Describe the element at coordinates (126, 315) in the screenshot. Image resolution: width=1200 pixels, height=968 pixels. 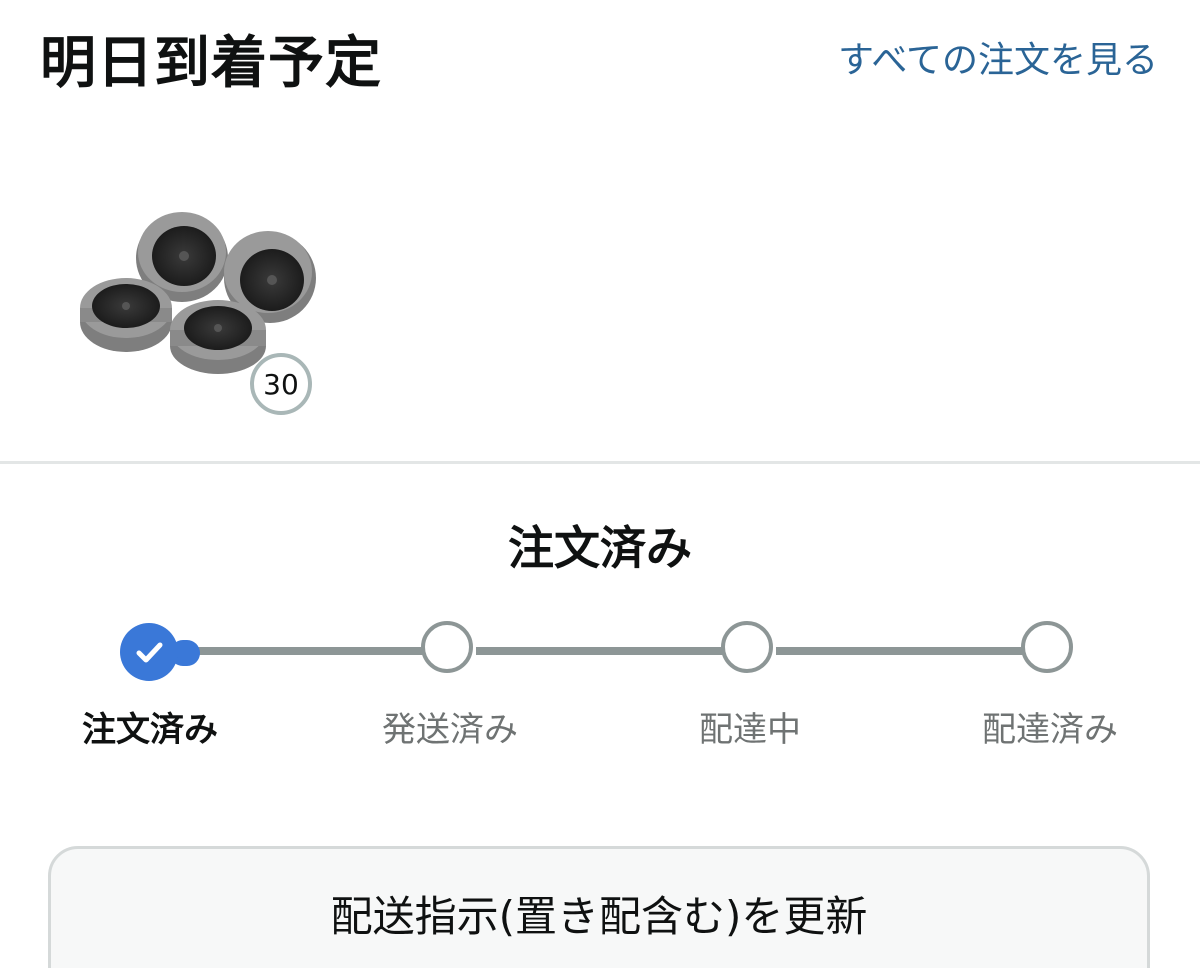
I see `wheel-front-left` at that location.